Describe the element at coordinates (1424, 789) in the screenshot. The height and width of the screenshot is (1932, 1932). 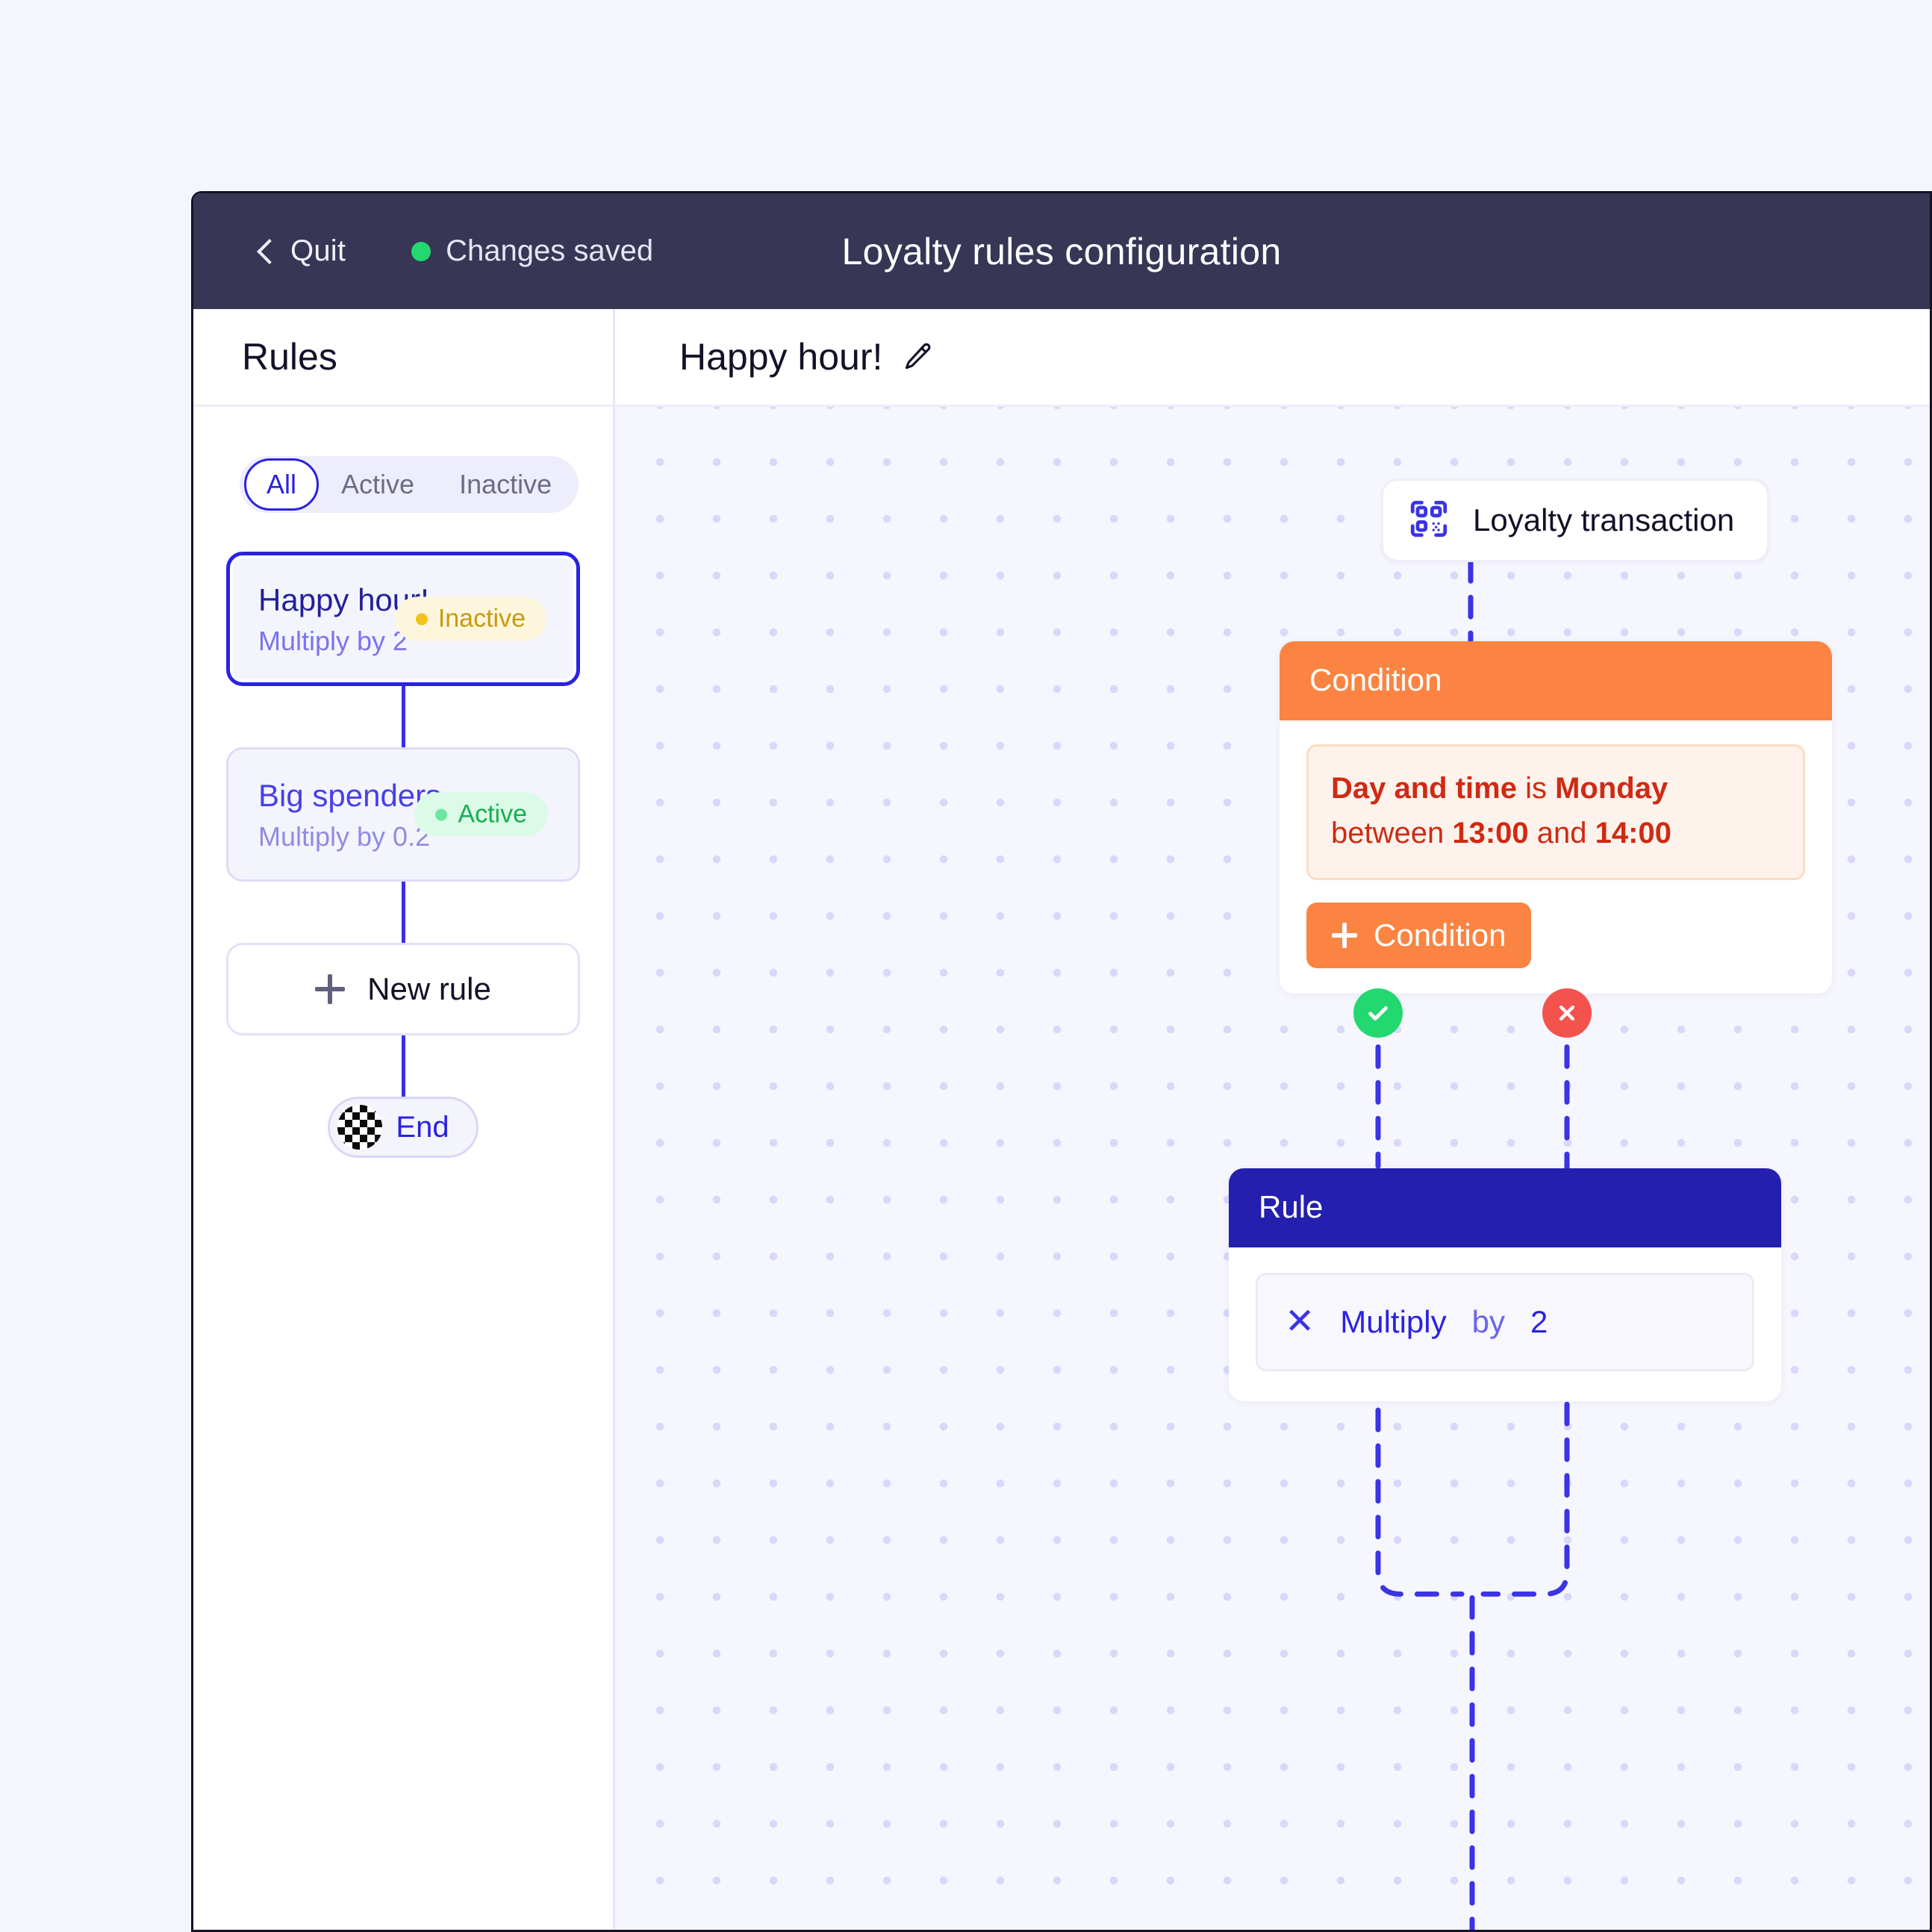
I see `condition-field: Day and time` at that location.